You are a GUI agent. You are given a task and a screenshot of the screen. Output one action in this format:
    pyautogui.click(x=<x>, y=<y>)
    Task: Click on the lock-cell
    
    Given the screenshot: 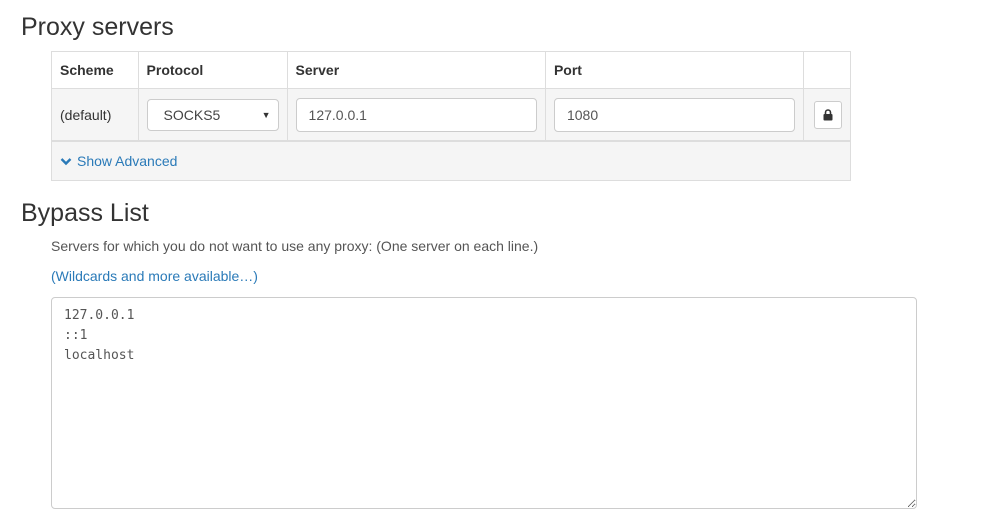 What is the action you would take?
    pyautogui.click(x=827, y=115)
    